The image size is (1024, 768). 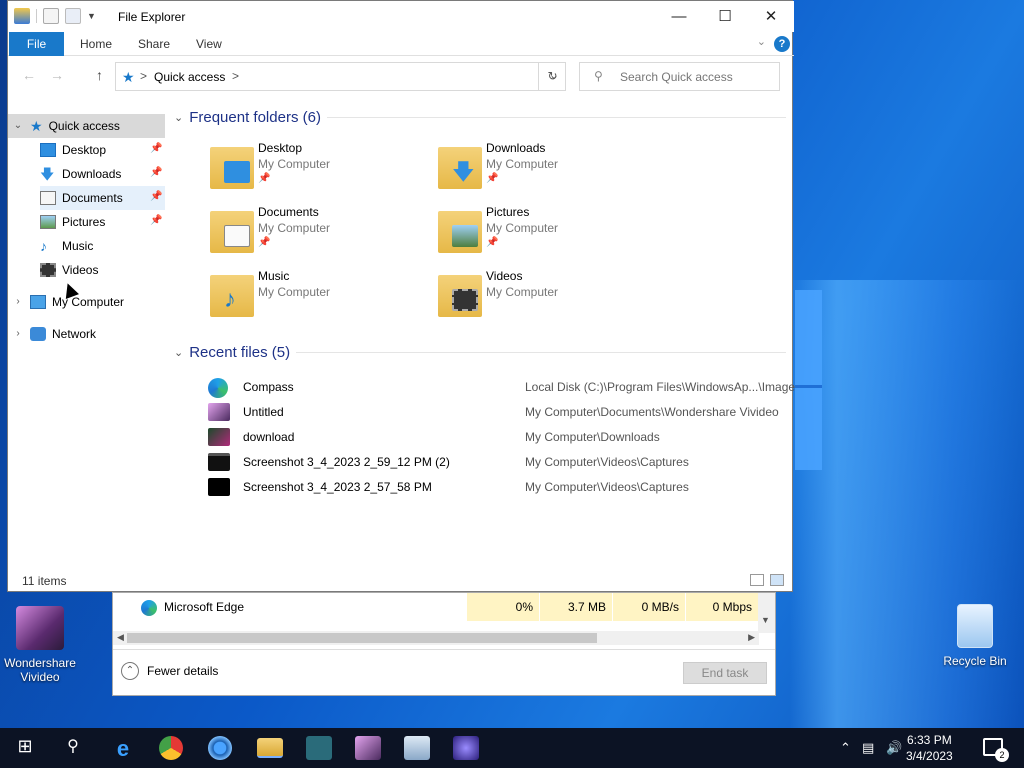 I want to click on maximize-button: ☐, so click(x=725, y=16).